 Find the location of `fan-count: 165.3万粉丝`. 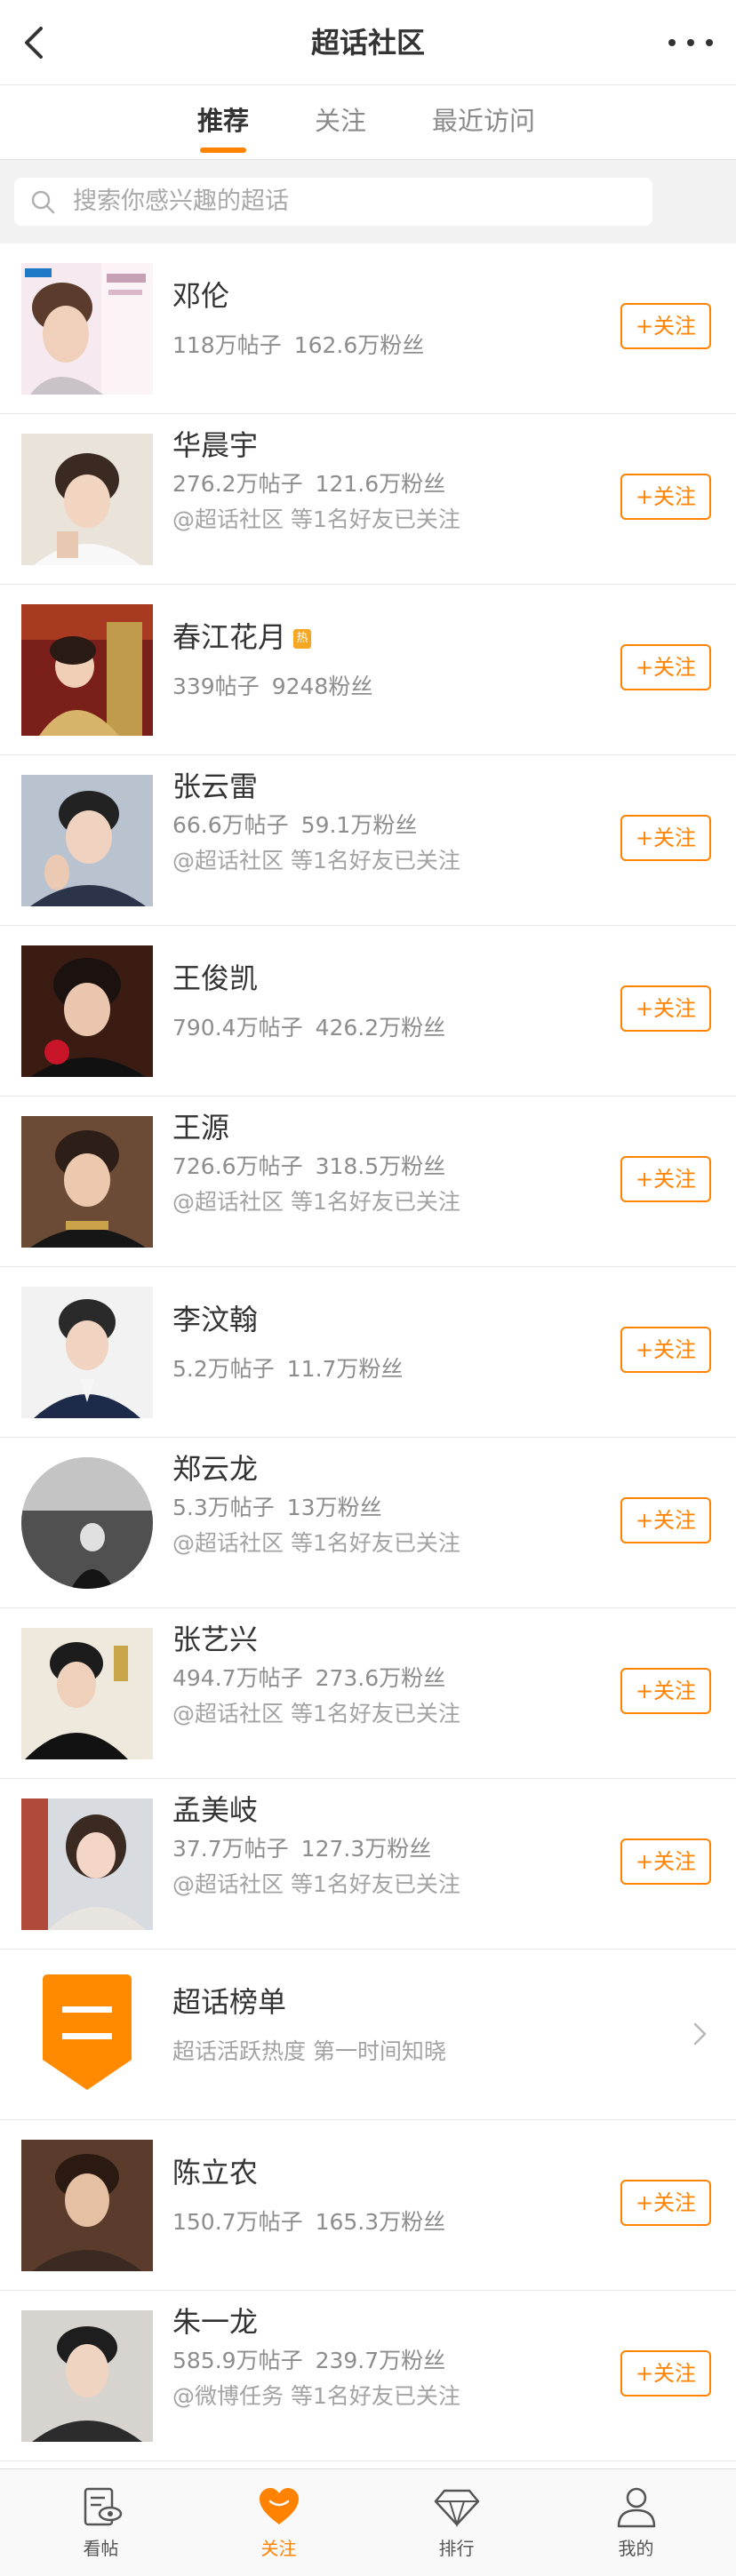

fan-count: 165.3万粉丝 is located at coordinates (380, 2222).